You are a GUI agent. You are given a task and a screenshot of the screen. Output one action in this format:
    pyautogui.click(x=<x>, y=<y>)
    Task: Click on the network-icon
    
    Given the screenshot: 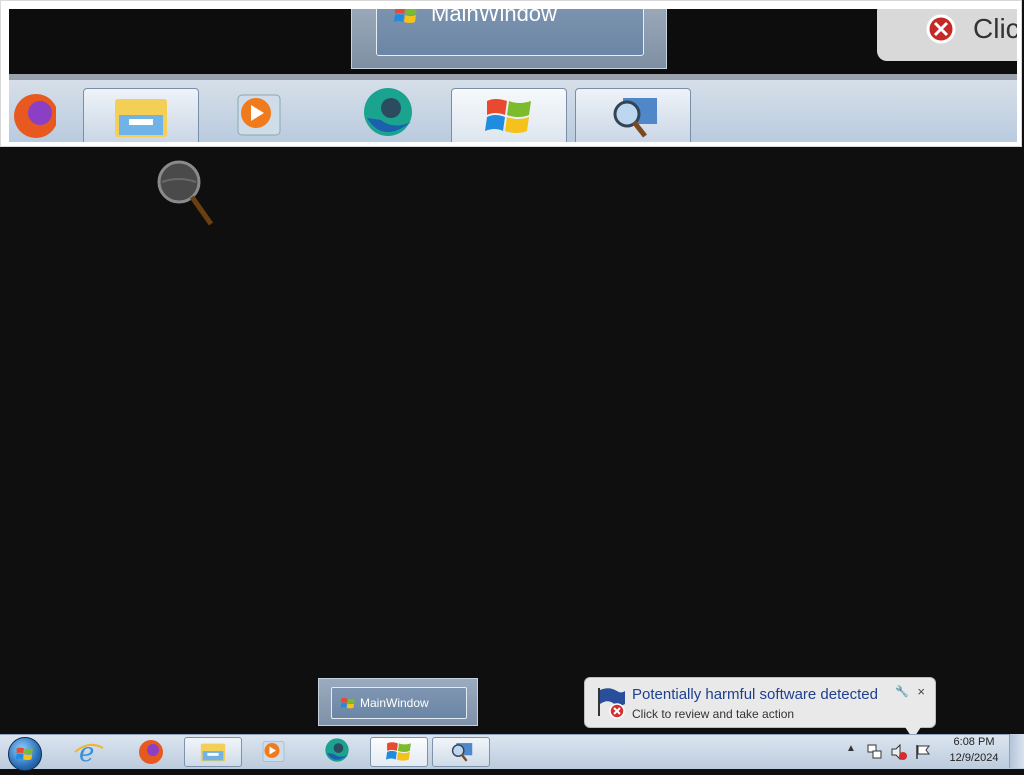 What is the action you would take?
    pyautogui.click(x=875, y=752)
    